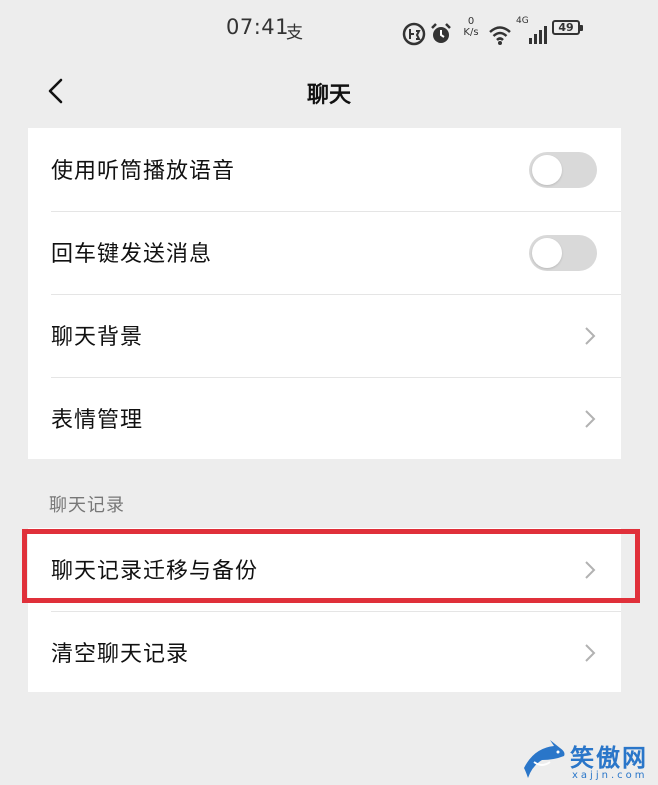 The image size is (658, 785). Describe the element at coordinates (324, 335) in the screenshot. I see `setting-chat-background: 聊天背景` at that location.